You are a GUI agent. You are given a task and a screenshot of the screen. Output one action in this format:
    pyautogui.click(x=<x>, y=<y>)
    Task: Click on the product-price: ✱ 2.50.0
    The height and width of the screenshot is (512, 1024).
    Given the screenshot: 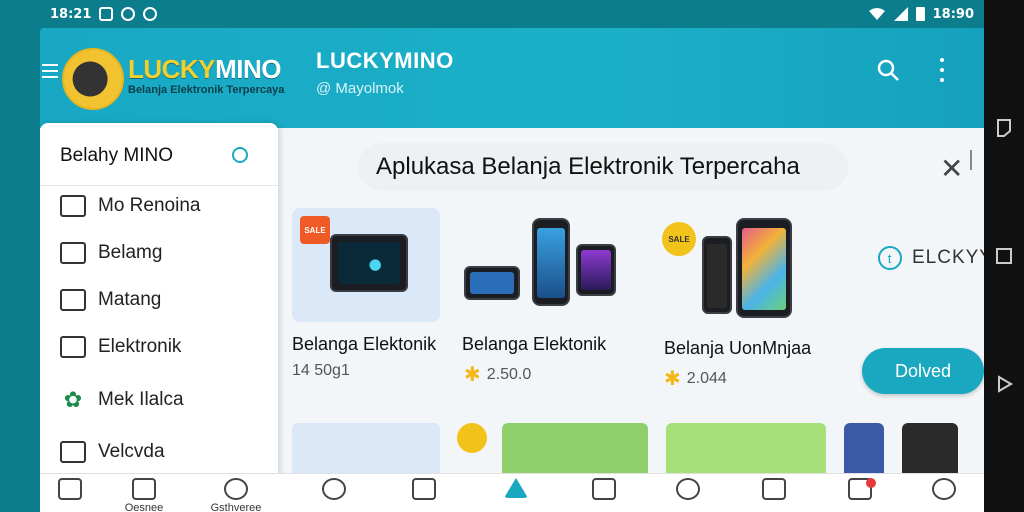 What is the action you would take?
    pyautogui.click(x=497, y=374)
    